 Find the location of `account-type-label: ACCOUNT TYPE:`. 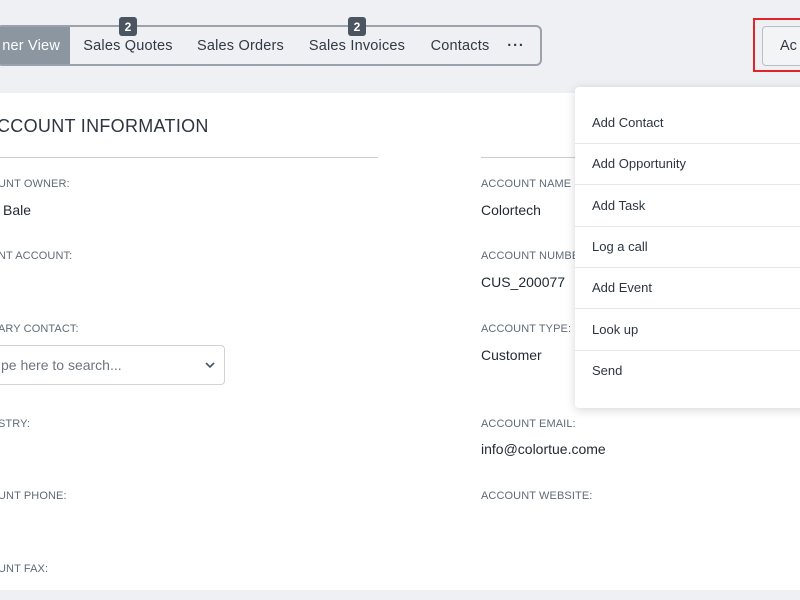

account-type-label: ACCOUNT TYPE: is located at coordinates (526, 329).